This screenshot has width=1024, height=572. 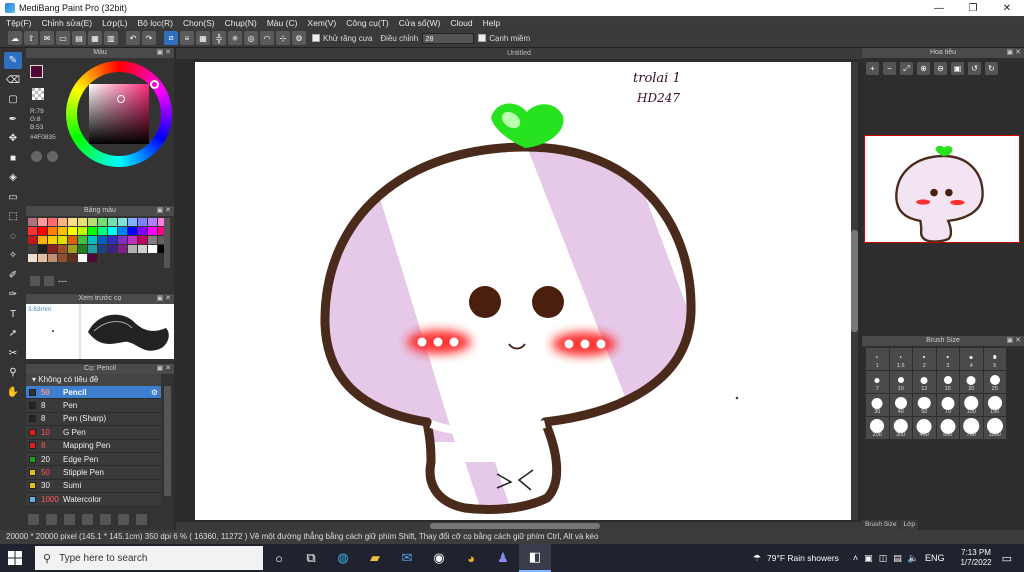 I want to click on menu-edit: Chỉnh sửa(E), so click(x=67, y=23).